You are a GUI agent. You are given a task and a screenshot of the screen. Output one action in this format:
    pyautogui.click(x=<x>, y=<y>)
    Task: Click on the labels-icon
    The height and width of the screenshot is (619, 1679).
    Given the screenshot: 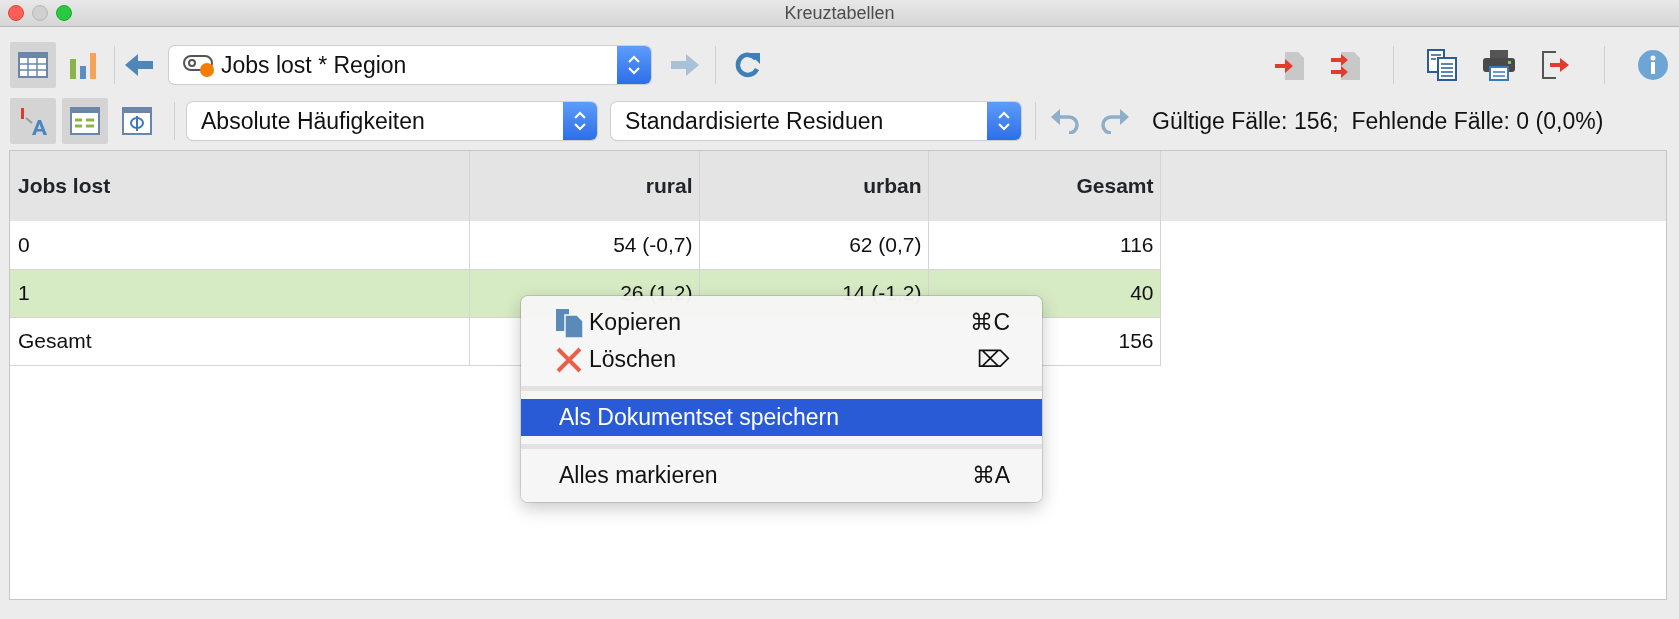 What is the action you would take?
    pyautogui.click(x=33, y=121)
    